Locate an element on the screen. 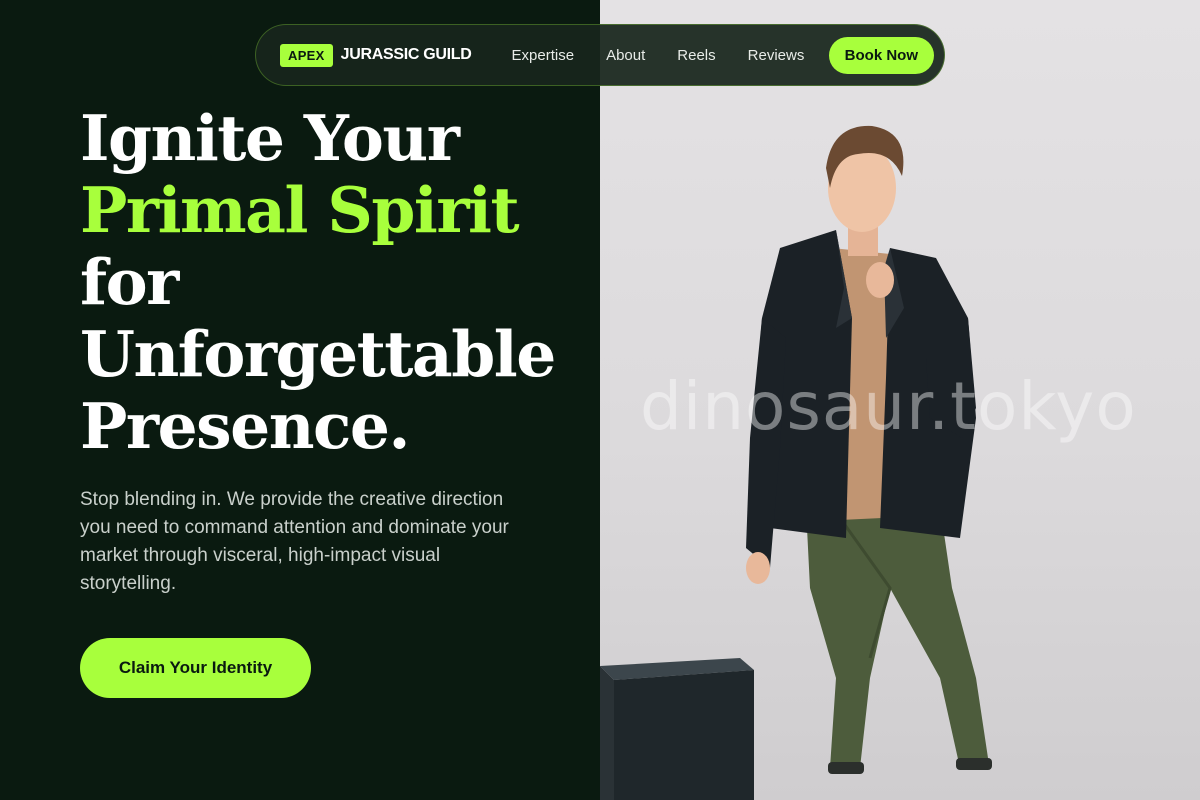  nav-links: Expertise About Reels Reviews is located at coordinates (658, 55).